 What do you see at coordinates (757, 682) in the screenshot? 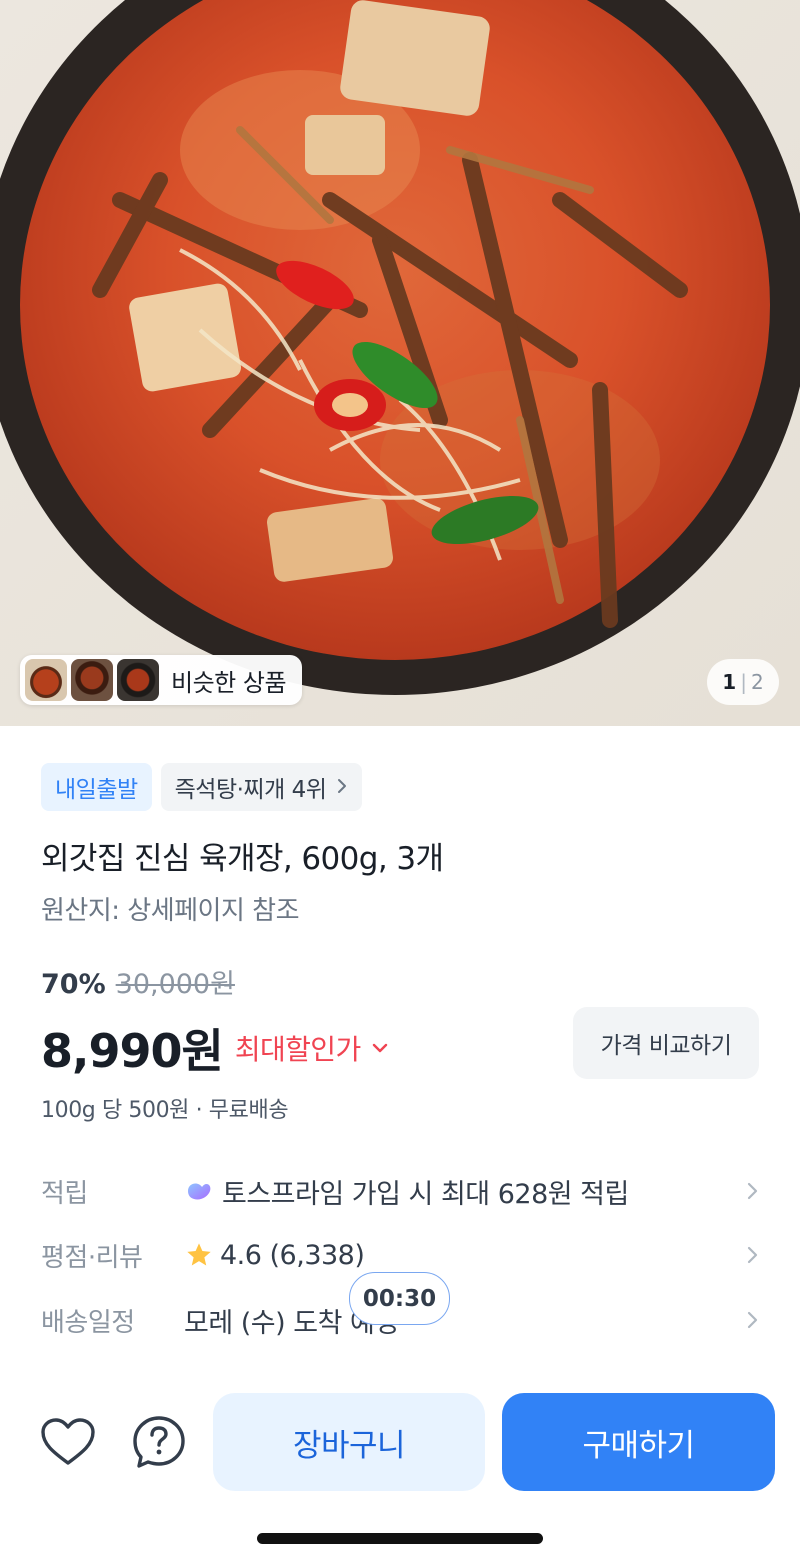
I see `pager-total: 2` at bounding box center [757, 682].